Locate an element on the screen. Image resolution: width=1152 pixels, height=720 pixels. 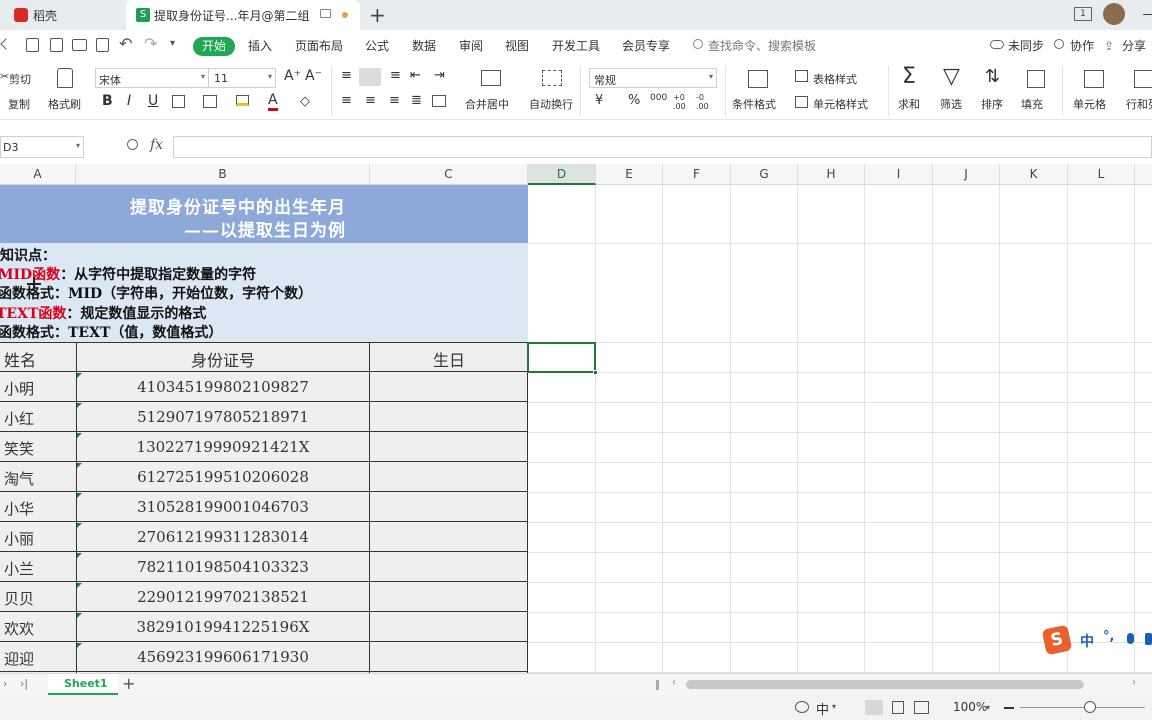
tab-view: 视图 is located at coordinates (517, 45).